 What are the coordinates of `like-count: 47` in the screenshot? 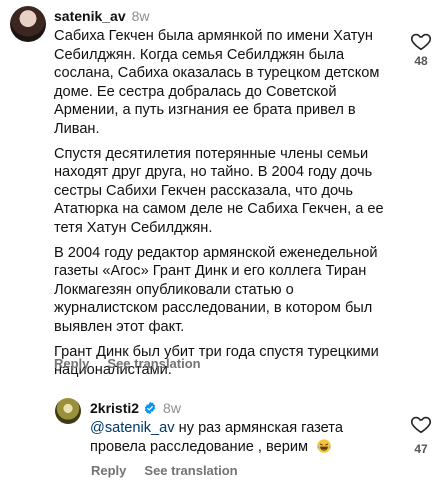 It's located at (421, 449).